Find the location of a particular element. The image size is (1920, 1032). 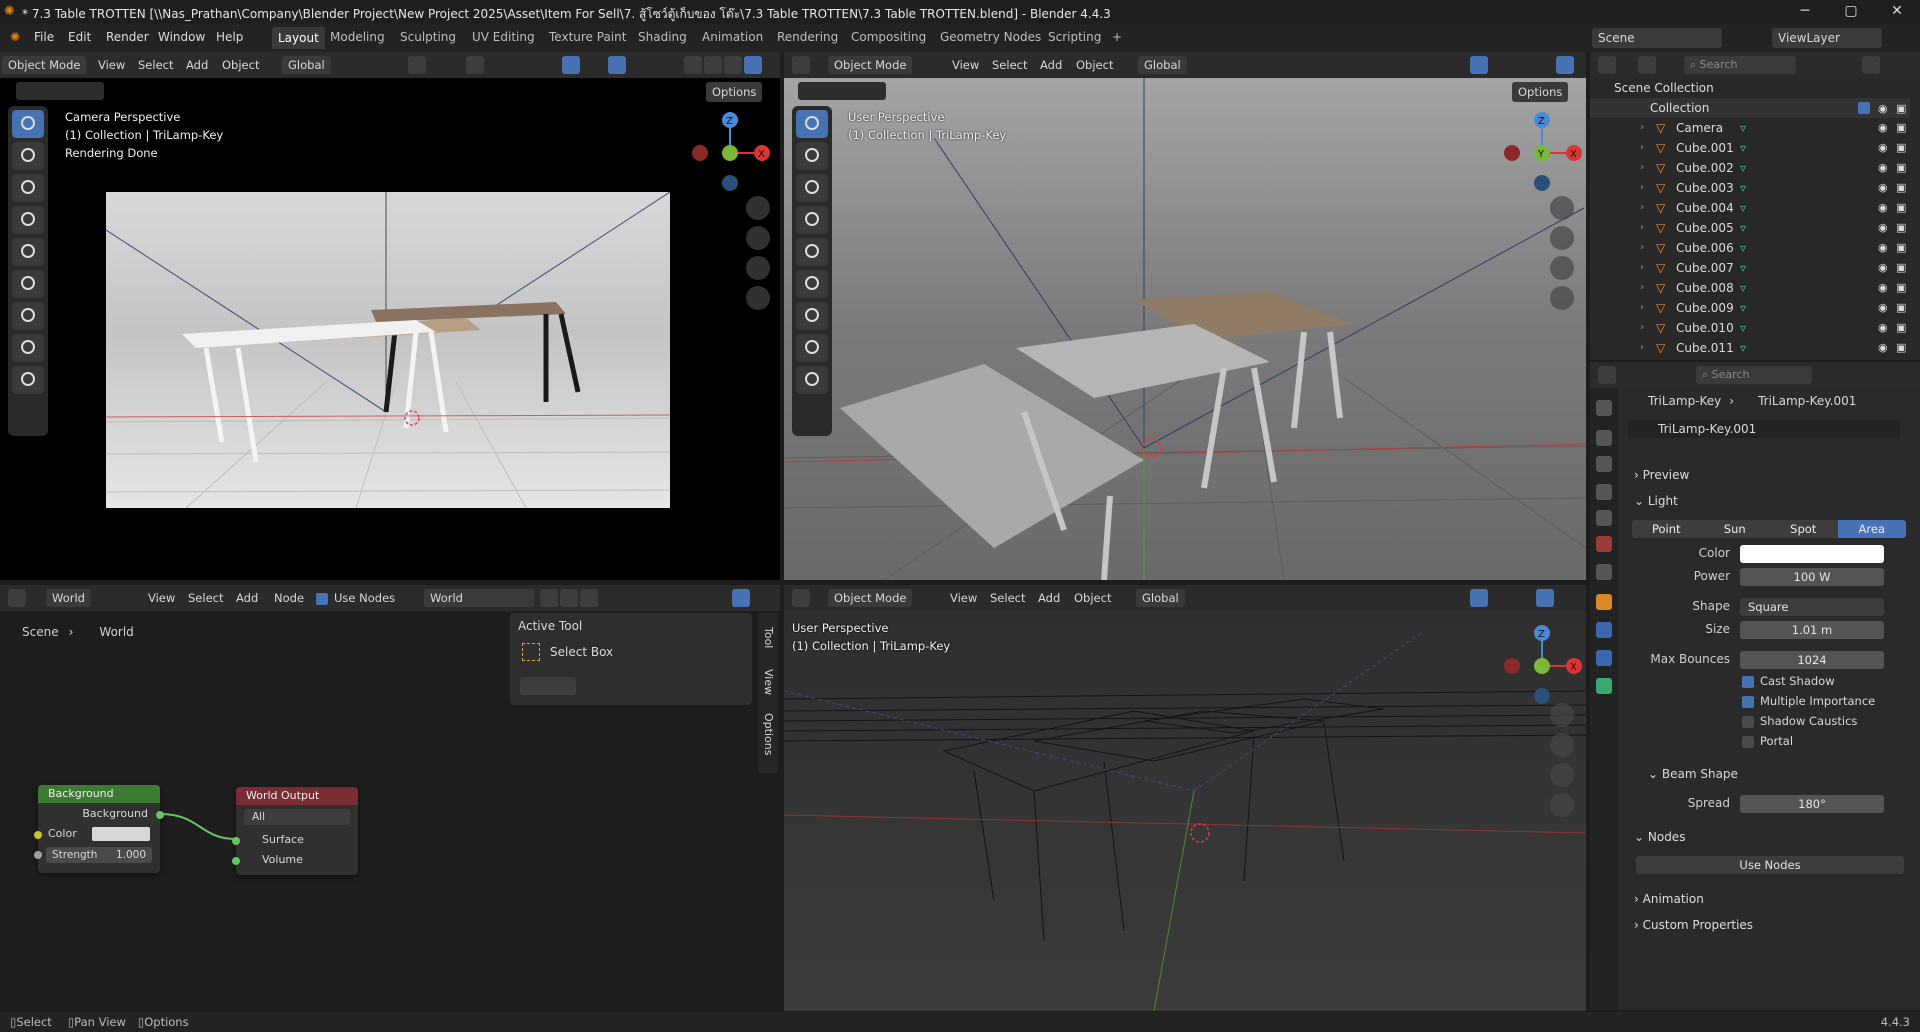

collection-row: Collection ◉ ▣ is located at coordinates (1750, 108).